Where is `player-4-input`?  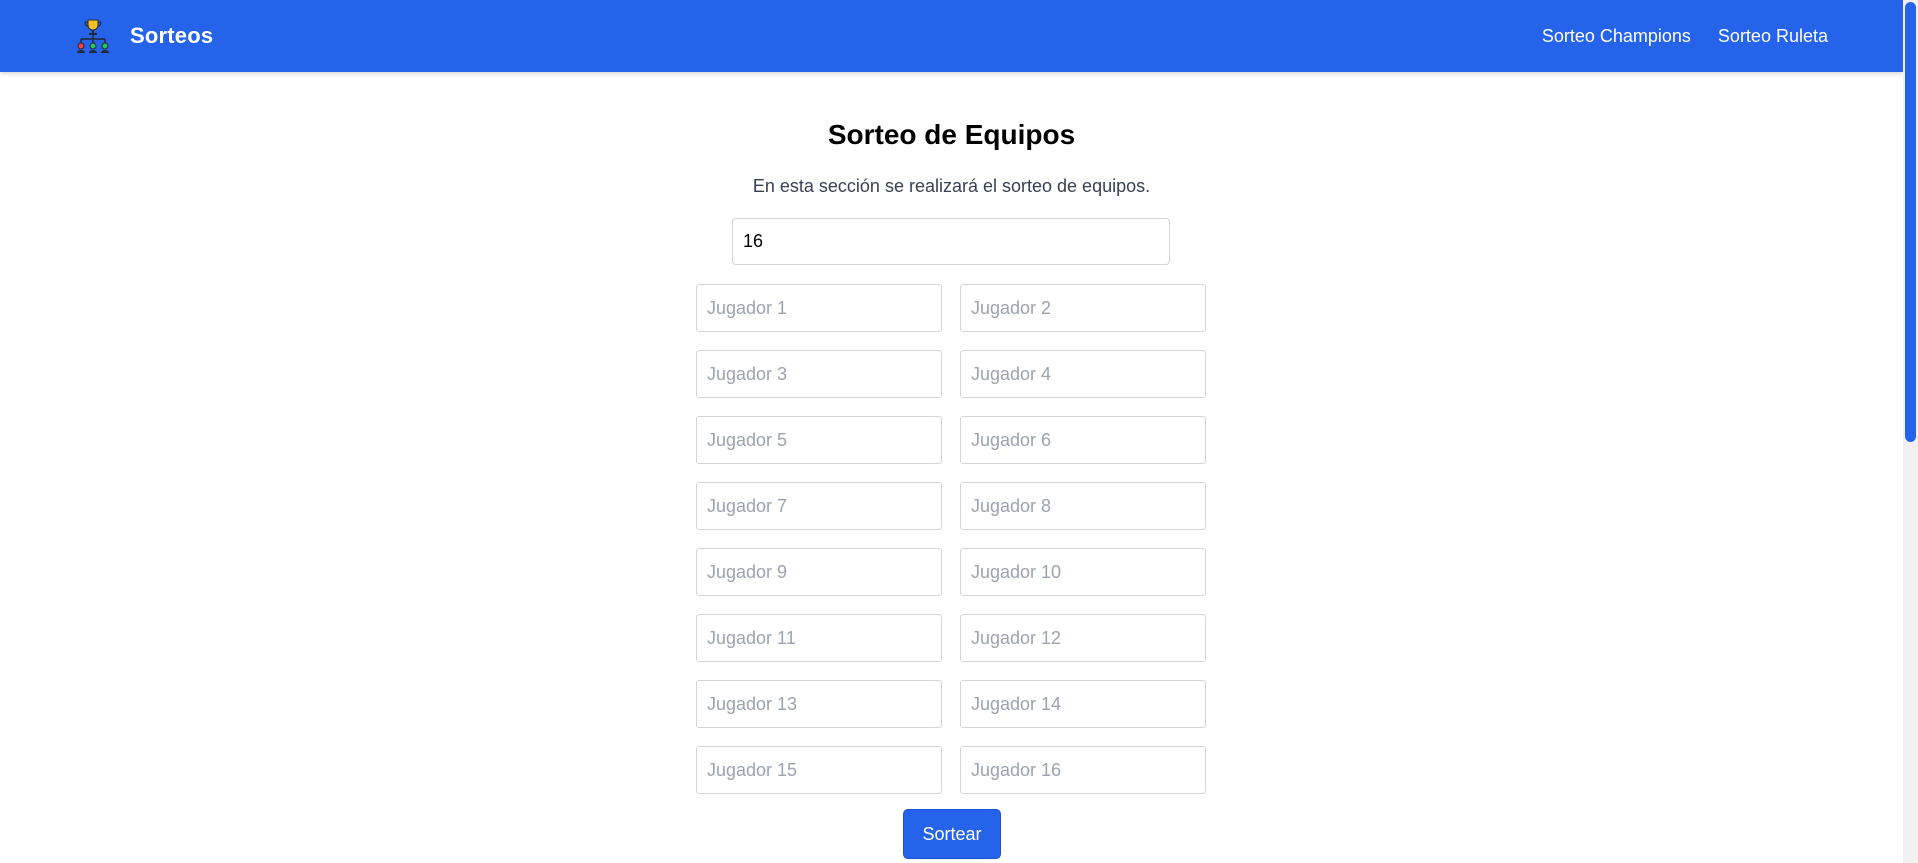 player-4-input is located at coordinates (1083, 374).